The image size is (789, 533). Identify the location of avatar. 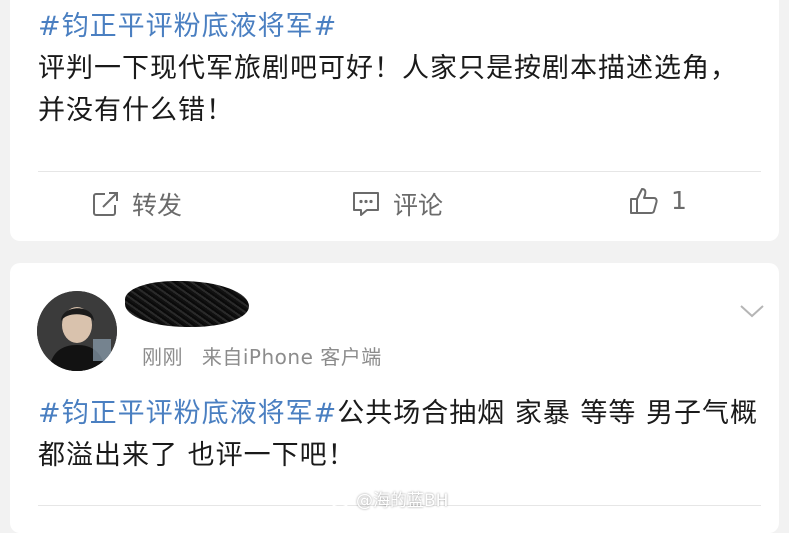
(77, 331).